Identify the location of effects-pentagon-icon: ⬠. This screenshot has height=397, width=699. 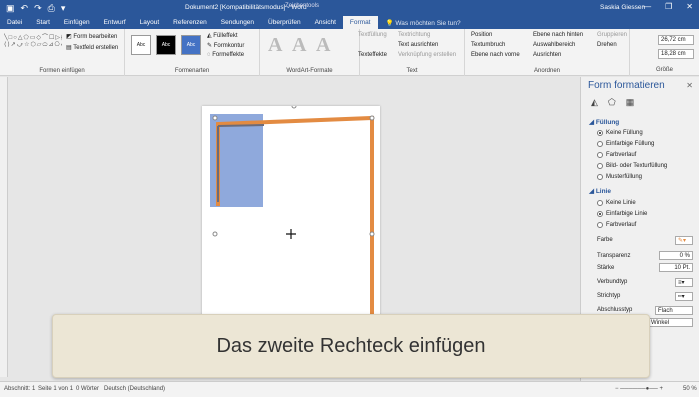
(612, 102).